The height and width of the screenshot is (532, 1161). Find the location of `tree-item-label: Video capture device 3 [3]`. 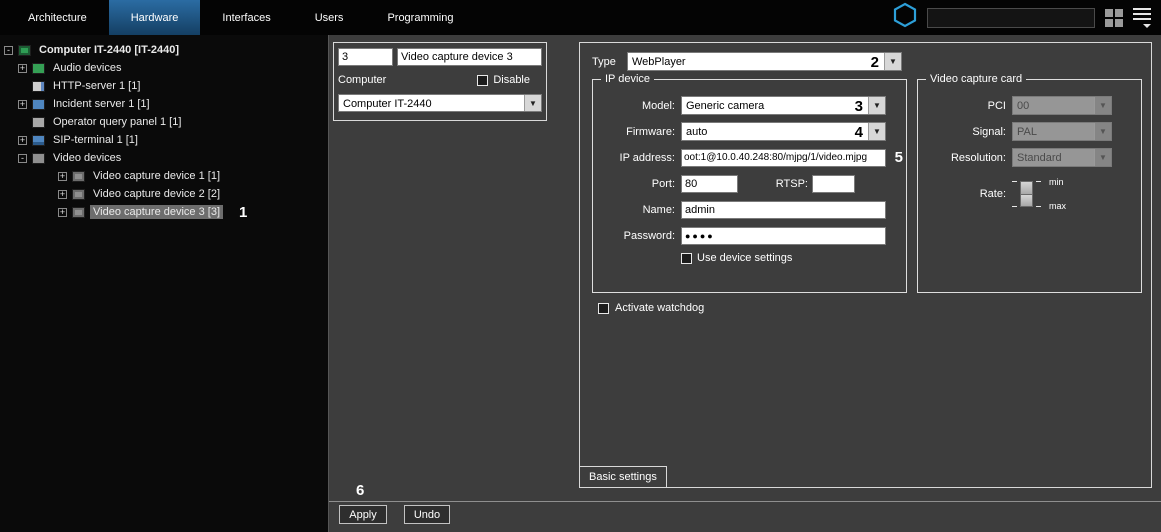

tree-item-label: Video capture device 3 [3] is located at coordinates (156, 212).